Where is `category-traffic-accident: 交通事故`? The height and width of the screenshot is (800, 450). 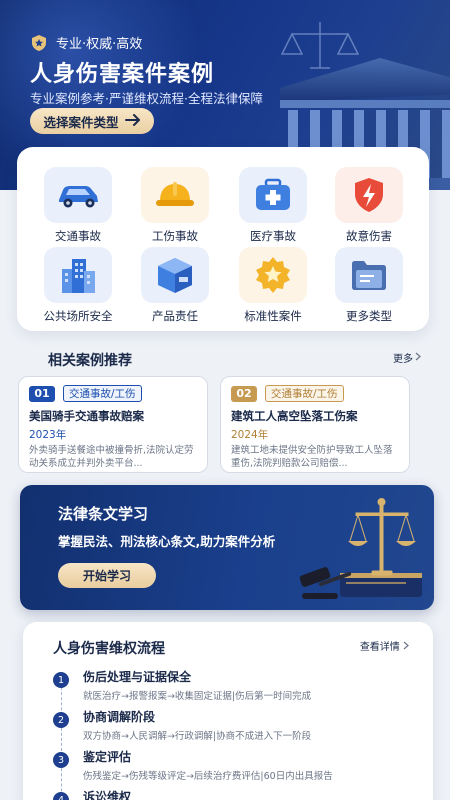 category-traffic-accident: 交通事故 is located at coordinates (78, 207).